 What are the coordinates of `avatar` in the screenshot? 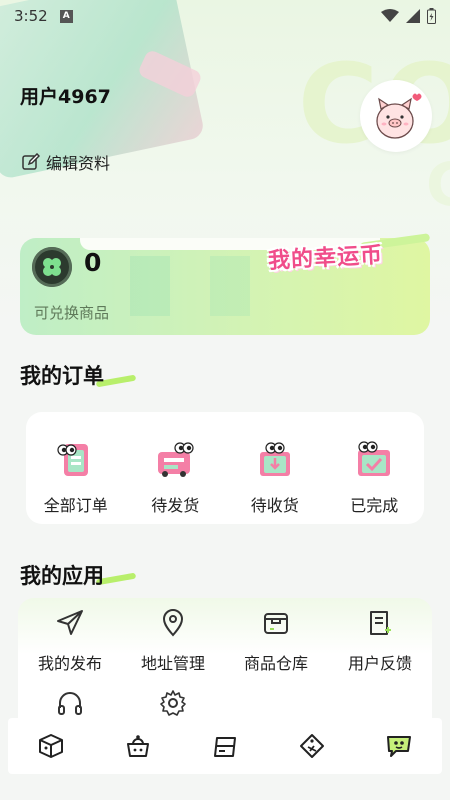 It's located at (396, 116).